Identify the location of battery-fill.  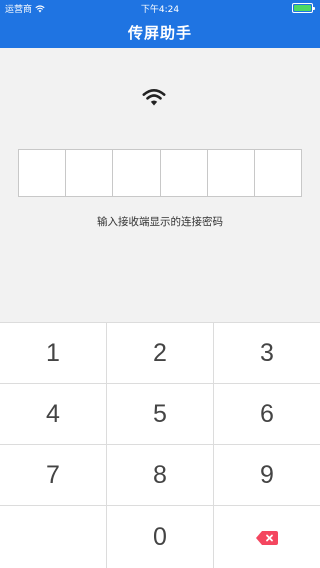
(302, 8).